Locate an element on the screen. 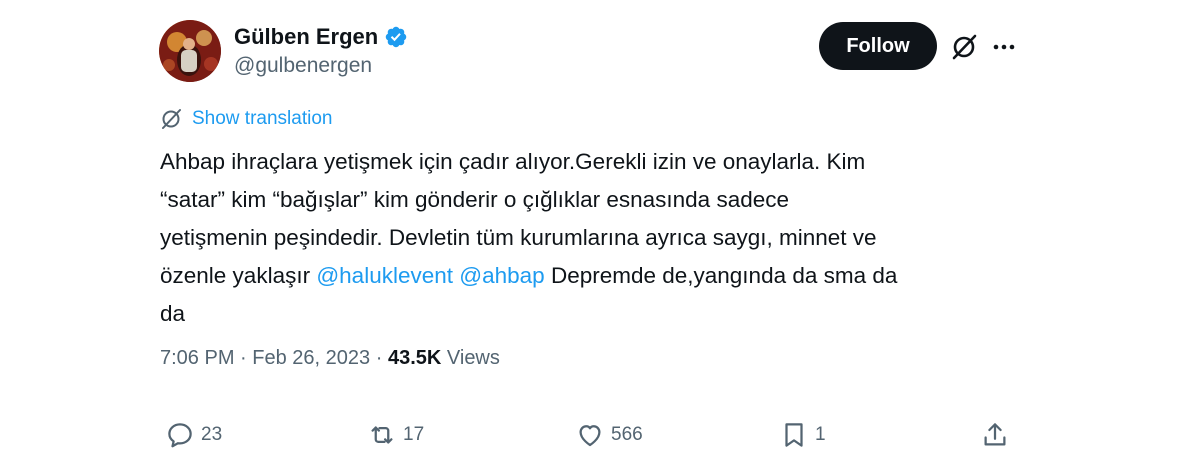  views-label: Views is located at coordinates (473, 358).